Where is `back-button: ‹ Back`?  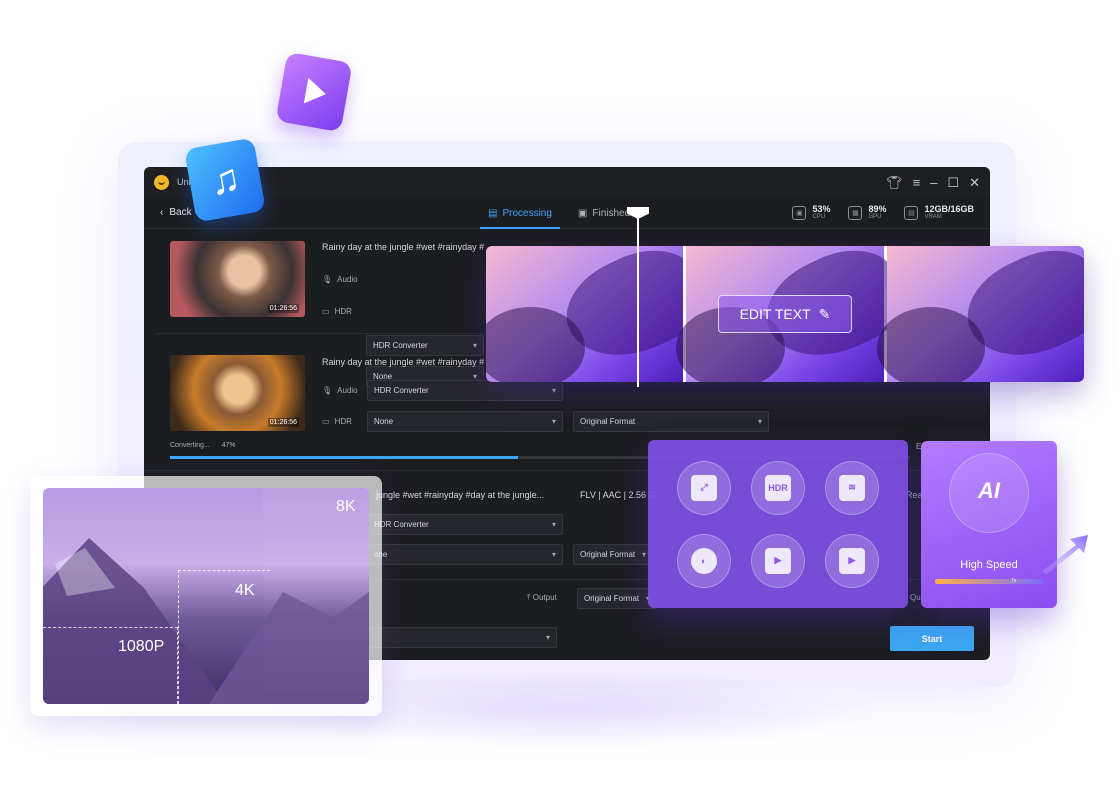
back-button: ‹ Back is located at coordinates (176, 212).